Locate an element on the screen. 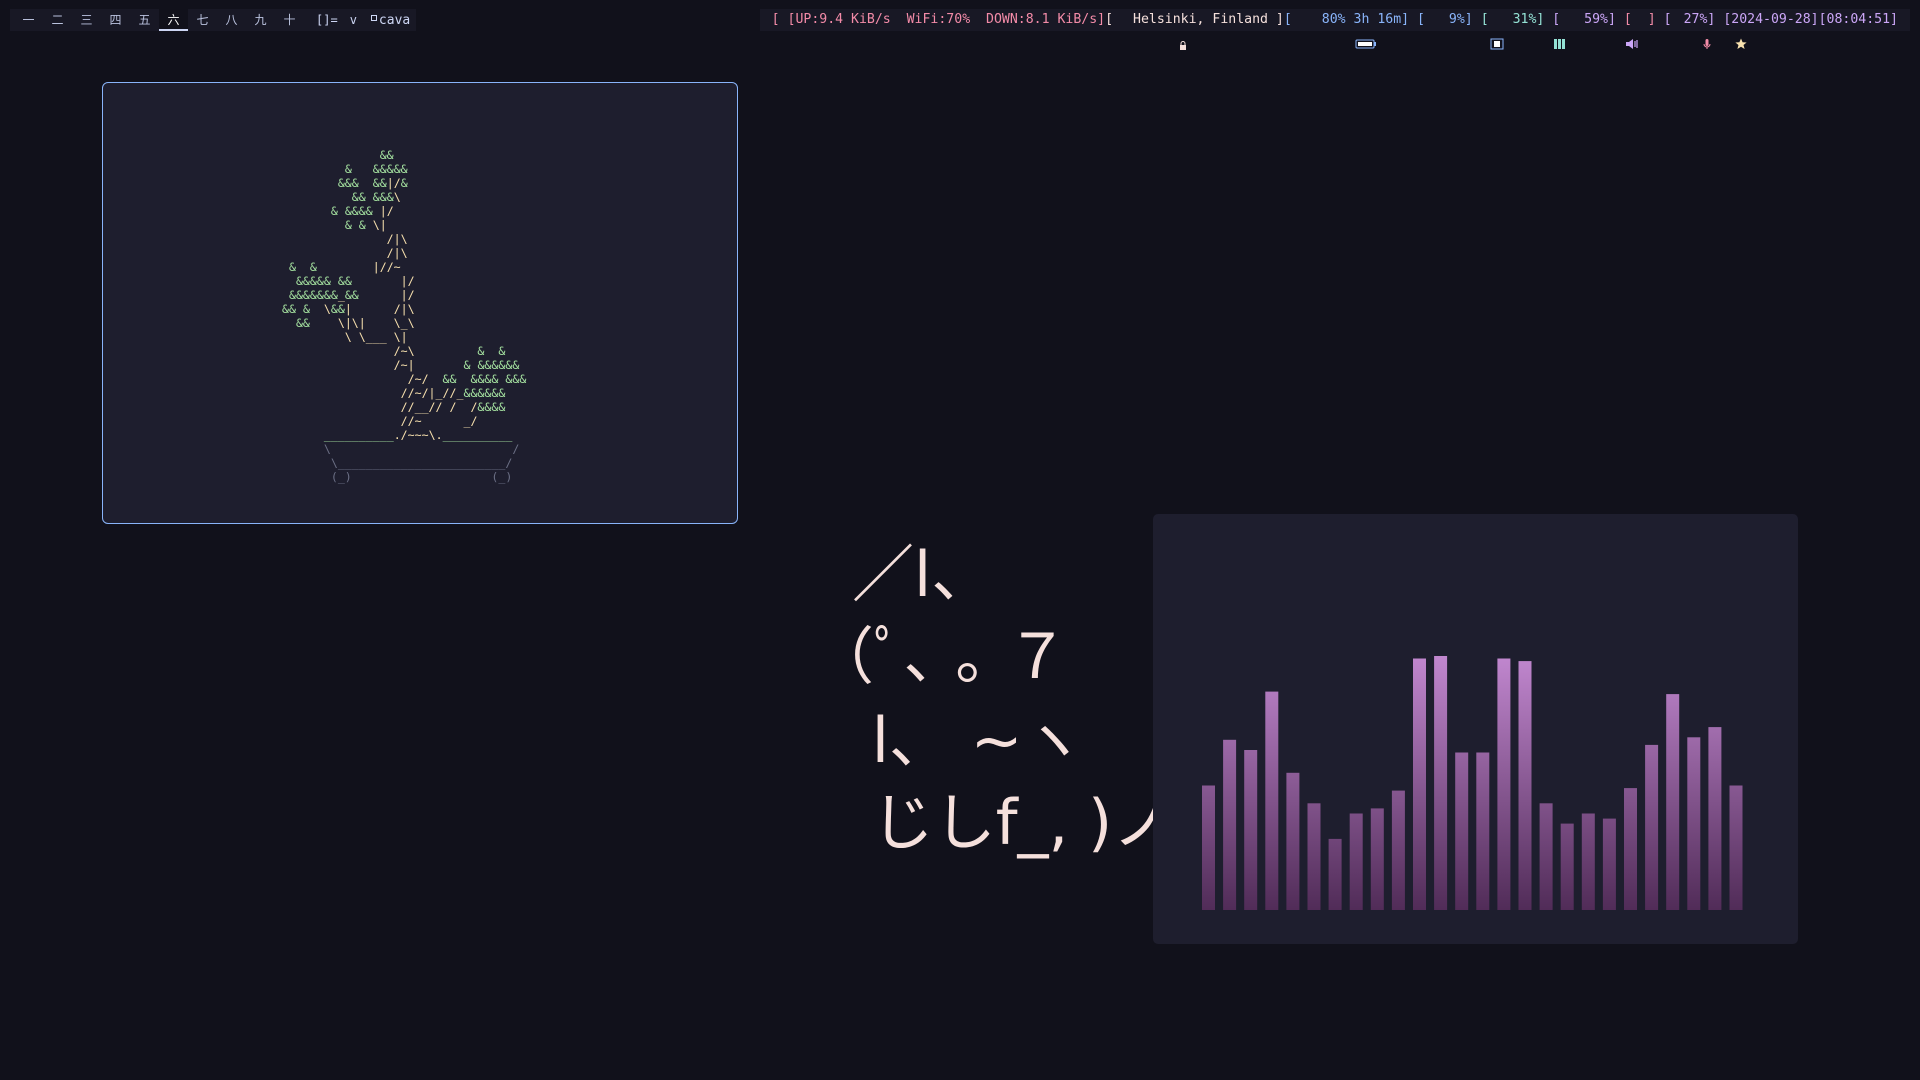 The width and height of the screenshot is (1920, 1080). workspace-tag-6: 六 is located at coordinates (173, 20).